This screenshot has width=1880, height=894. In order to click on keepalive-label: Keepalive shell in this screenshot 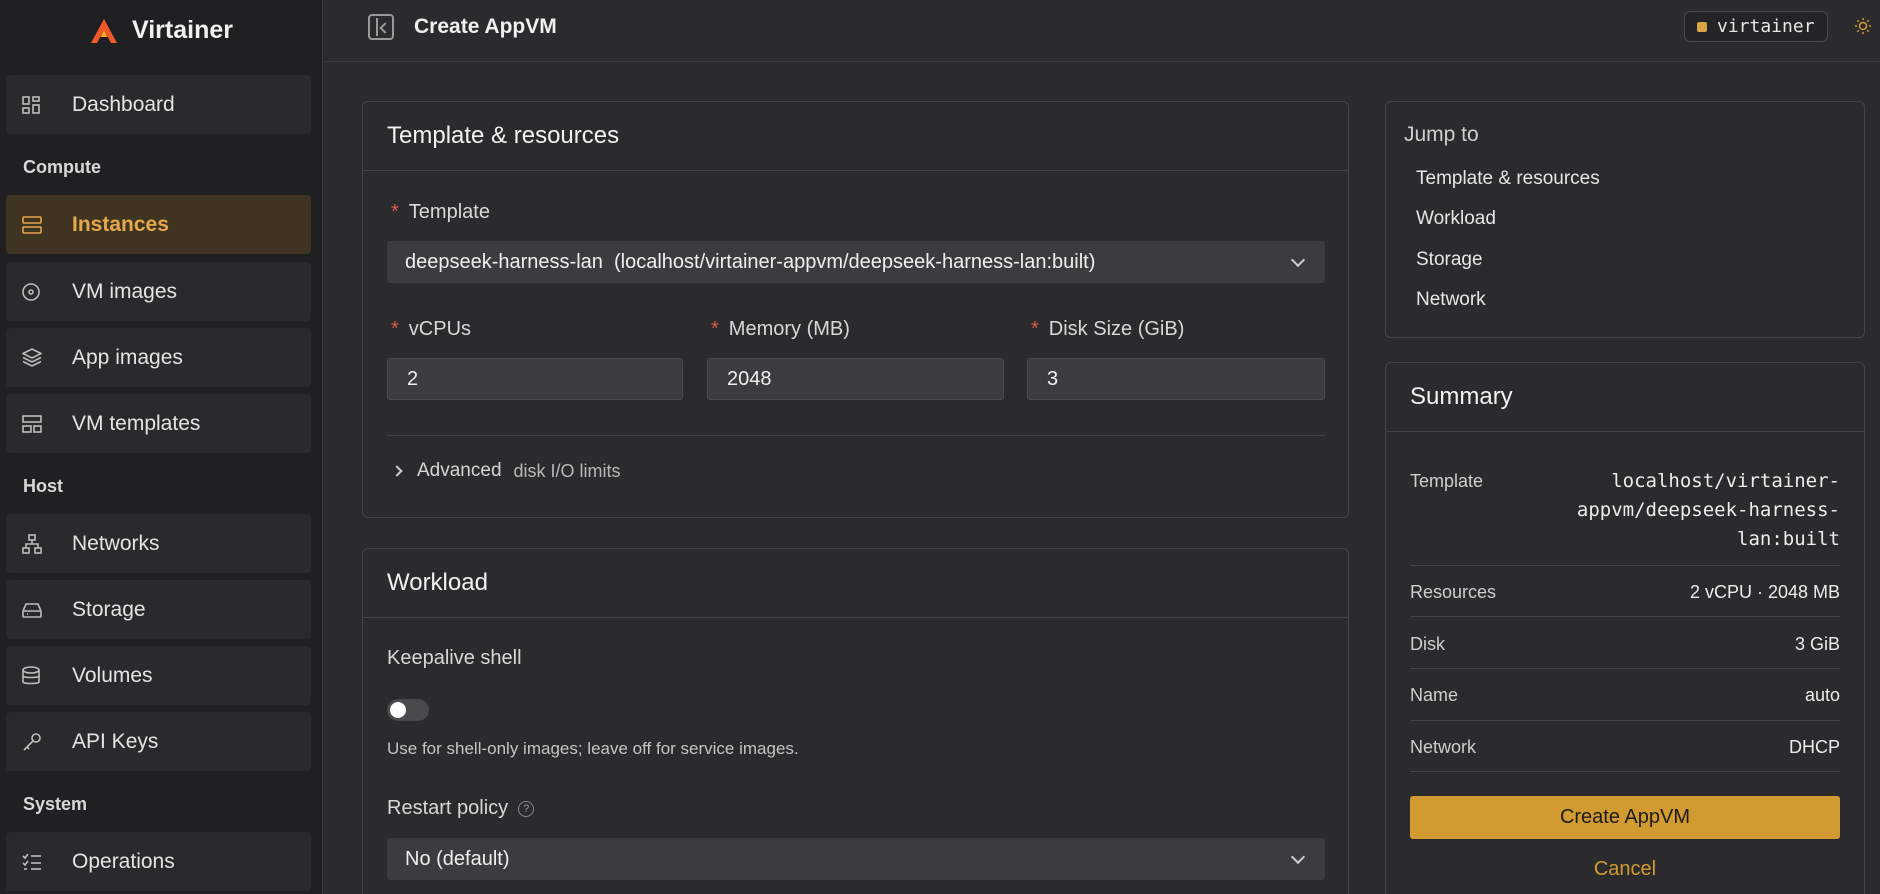, I will do `click(454, 658)`.